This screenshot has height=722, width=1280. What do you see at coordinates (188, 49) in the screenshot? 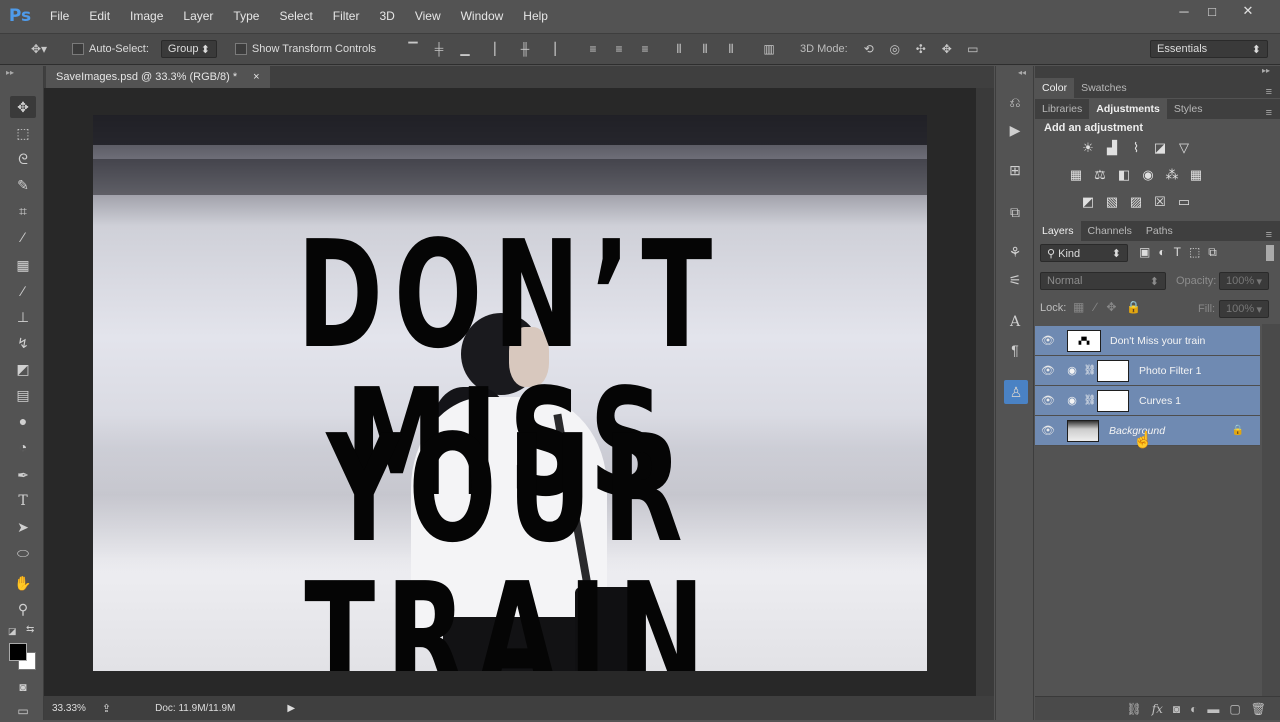
I see `auto-select-dropdown: Group ⬍` at bounding box center [188, 49].